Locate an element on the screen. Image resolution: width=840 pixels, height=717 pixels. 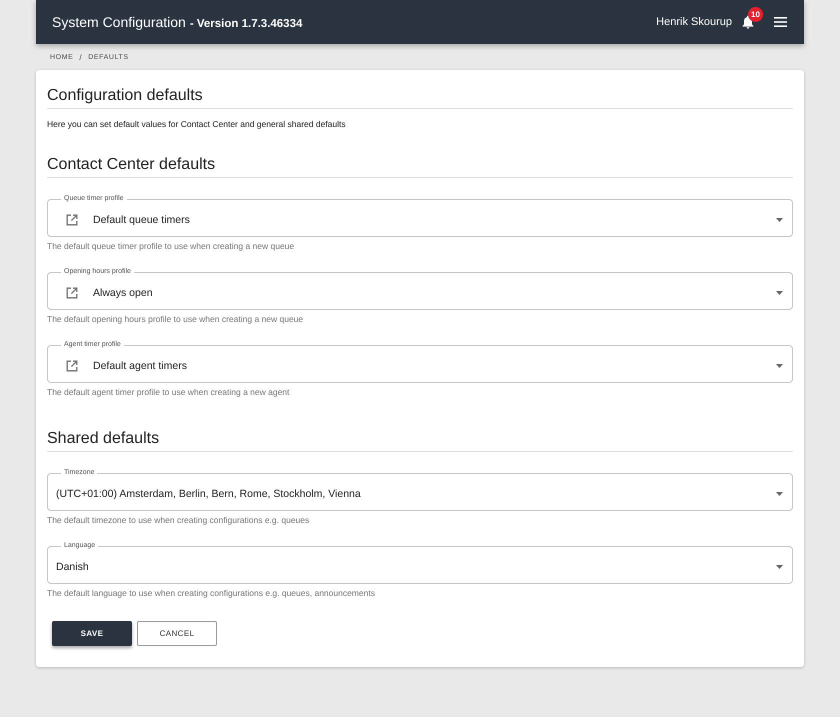
version-label: - Version 1.7.3.46334 is located at coordinates (246, 24).